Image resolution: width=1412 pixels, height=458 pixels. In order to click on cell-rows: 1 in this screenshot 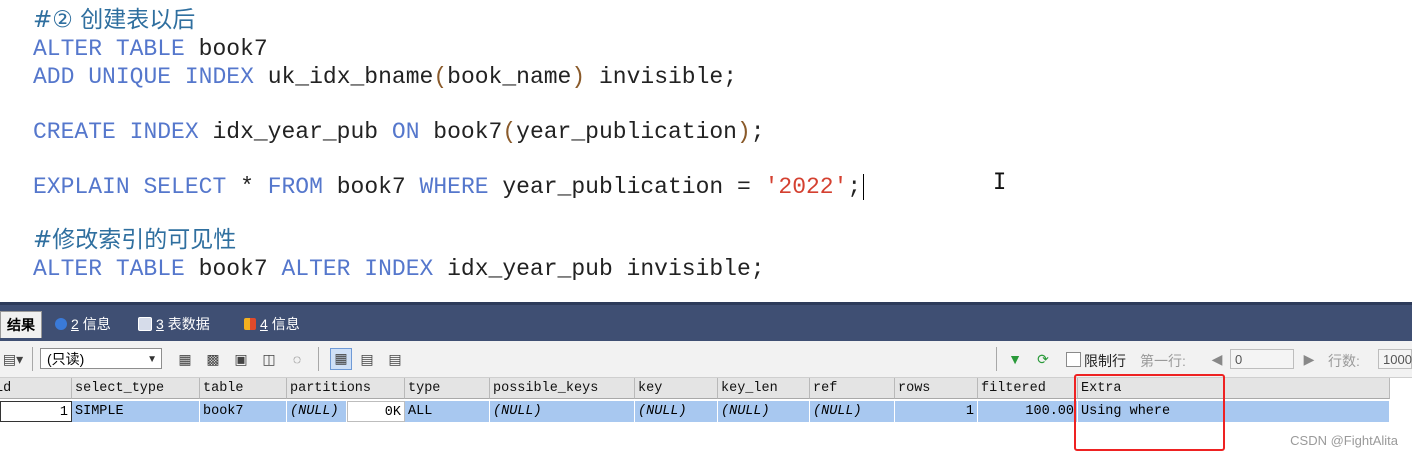, I will do `click(936, 411)`.